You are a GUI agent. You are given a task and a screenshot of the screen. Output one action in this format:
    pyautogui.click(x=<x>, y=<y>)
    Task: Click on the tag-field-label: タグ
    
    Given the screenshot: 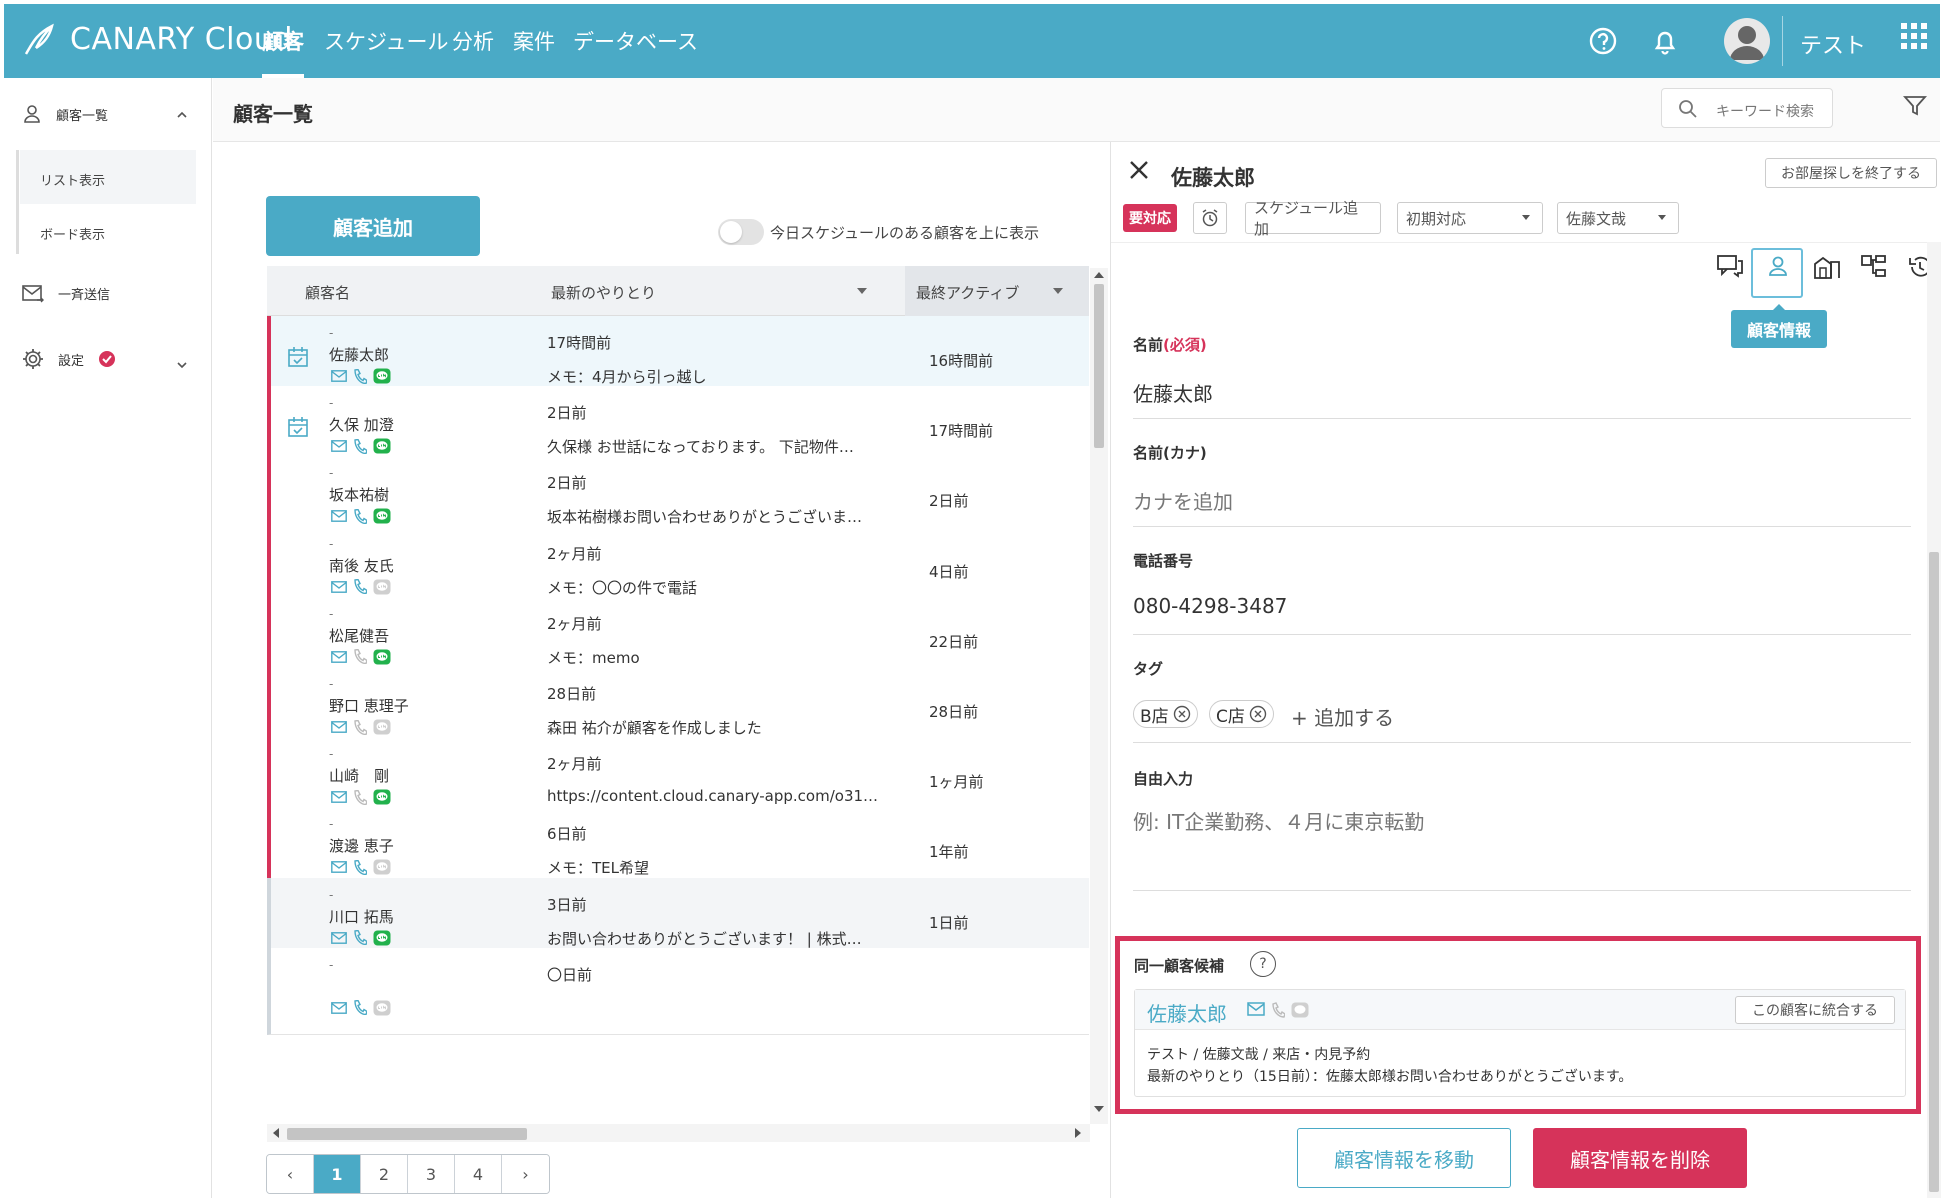 What is the action you would take?
    pyautogui.click(x=1148, y=669)
    